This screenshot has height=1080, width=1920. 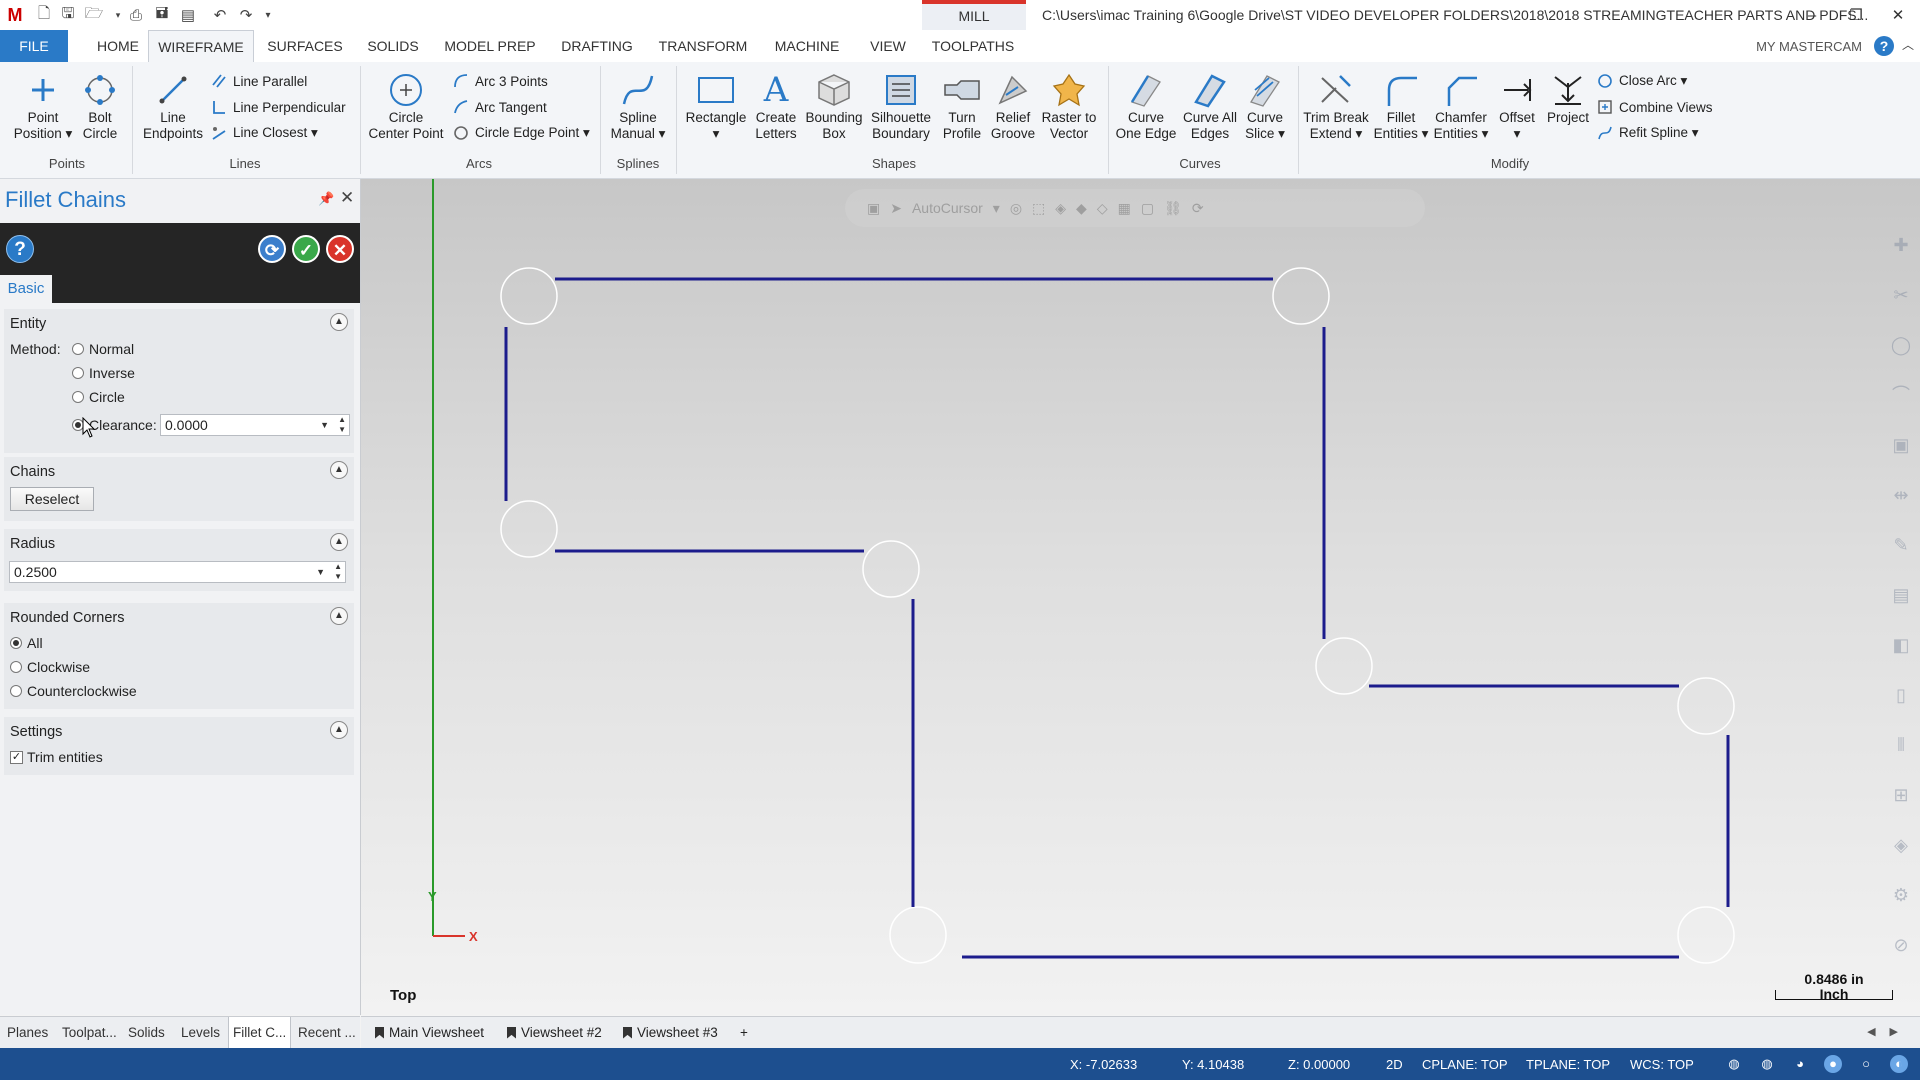 I want to click on mastercam-logo-icon: M, so click(x=15, y=15).